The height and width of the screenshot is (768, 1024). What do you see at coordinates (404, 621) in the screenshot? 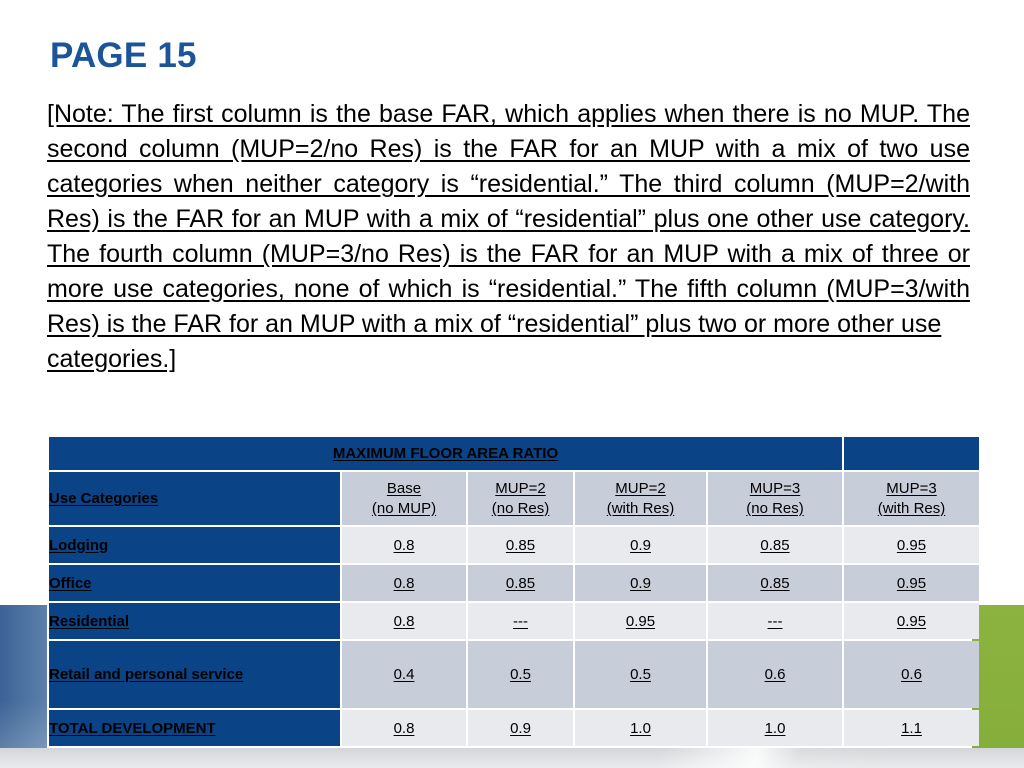
I see `cell-residential-base: 0.8` at bounding box center [404, 621].